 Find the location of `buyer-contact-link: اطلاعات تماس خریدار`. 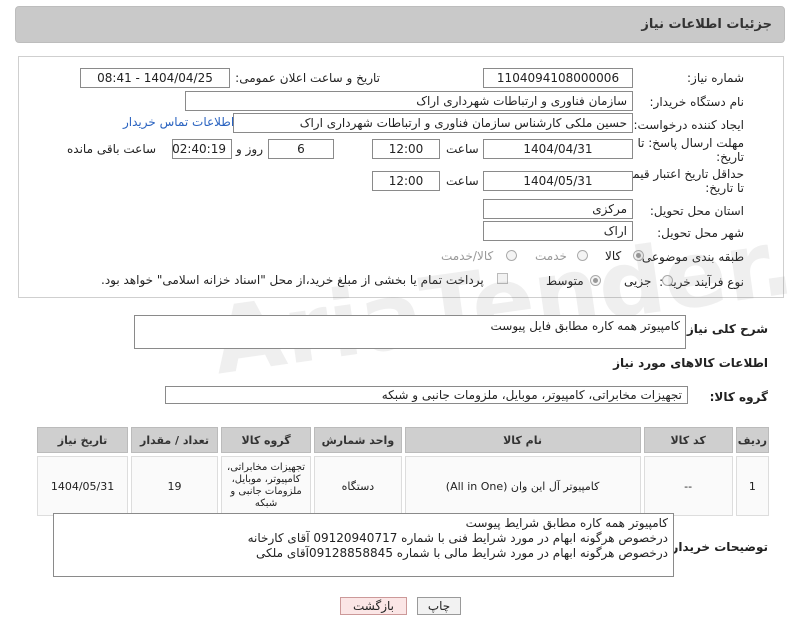

buyer-contact-link: اطلاعات تماس خریدار is located at coordinates (178, 122).